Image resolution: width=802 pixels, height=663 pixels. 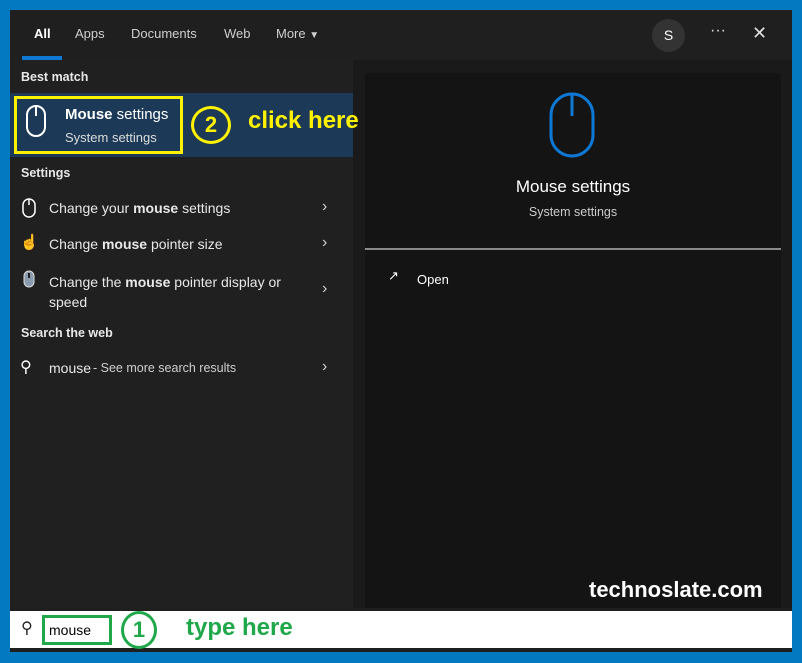 I want to click on mouse-large-icon, so click(x=572, y=125).